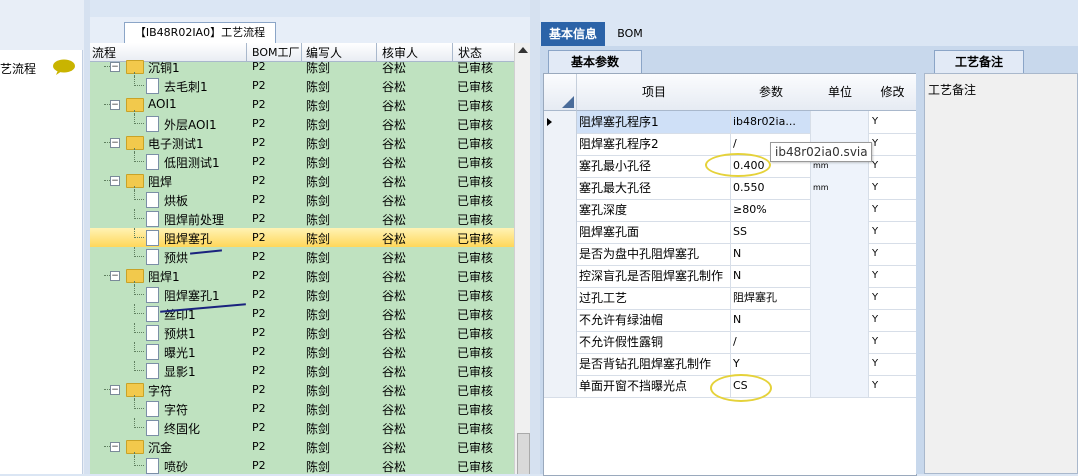 This screenshot has height=476, width=1078. What do you see at coordinates (302, 218) in the screenshot?
I see `tree-row: 阻焊前处理 P2 陈剑 谷松 已审核` at bounding box center [302, 218].